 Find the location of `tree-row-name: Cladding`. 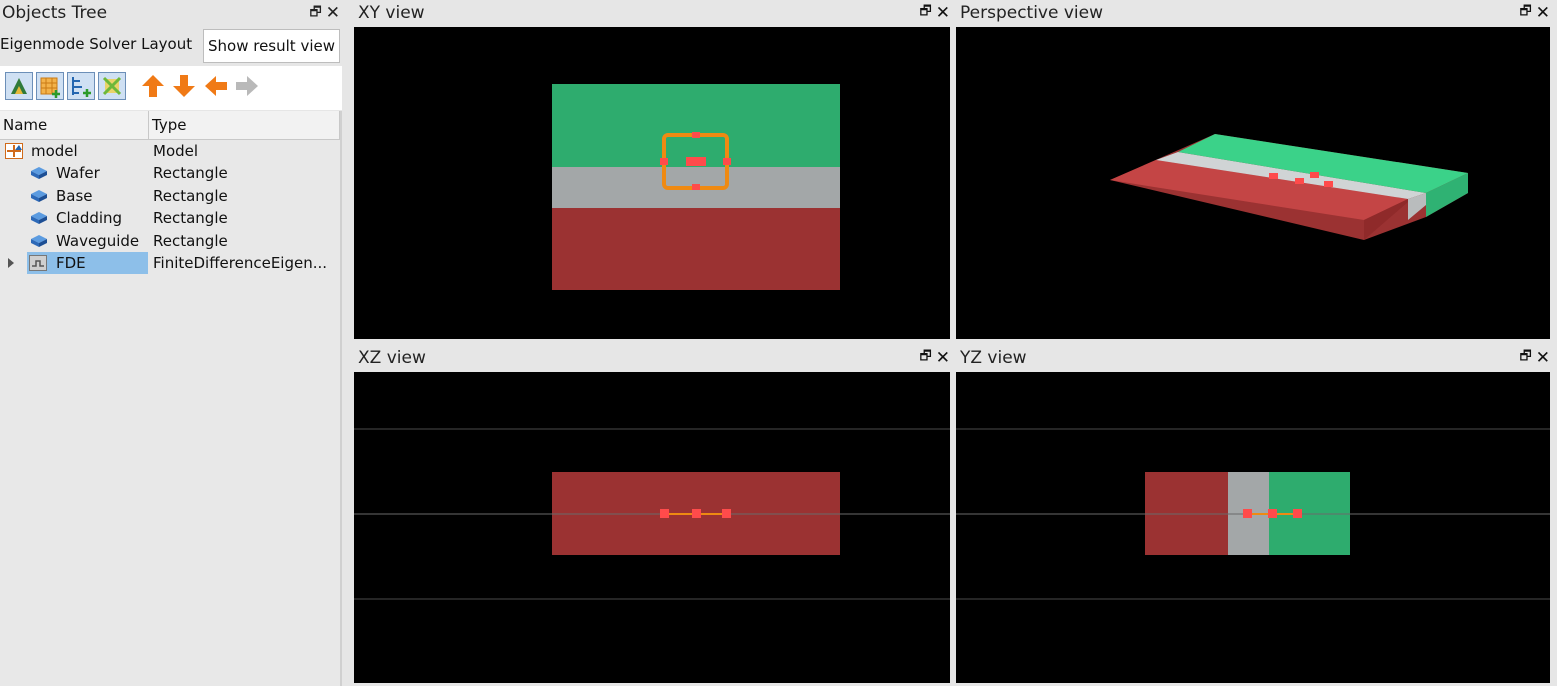

tree-row-name: Cladding is located at coordinates (89, 218).